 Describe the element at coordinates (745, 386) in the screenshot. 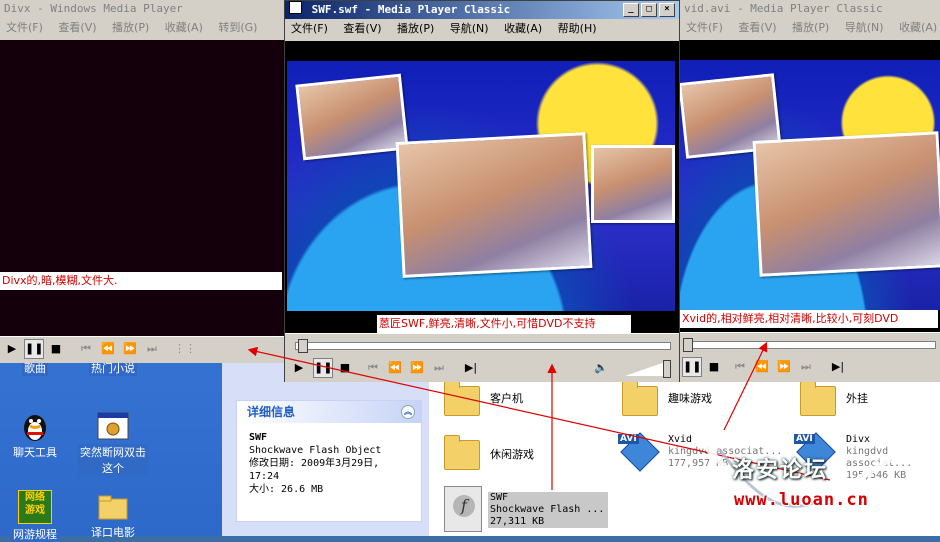

I see `arrow-to-xvid` at that location.